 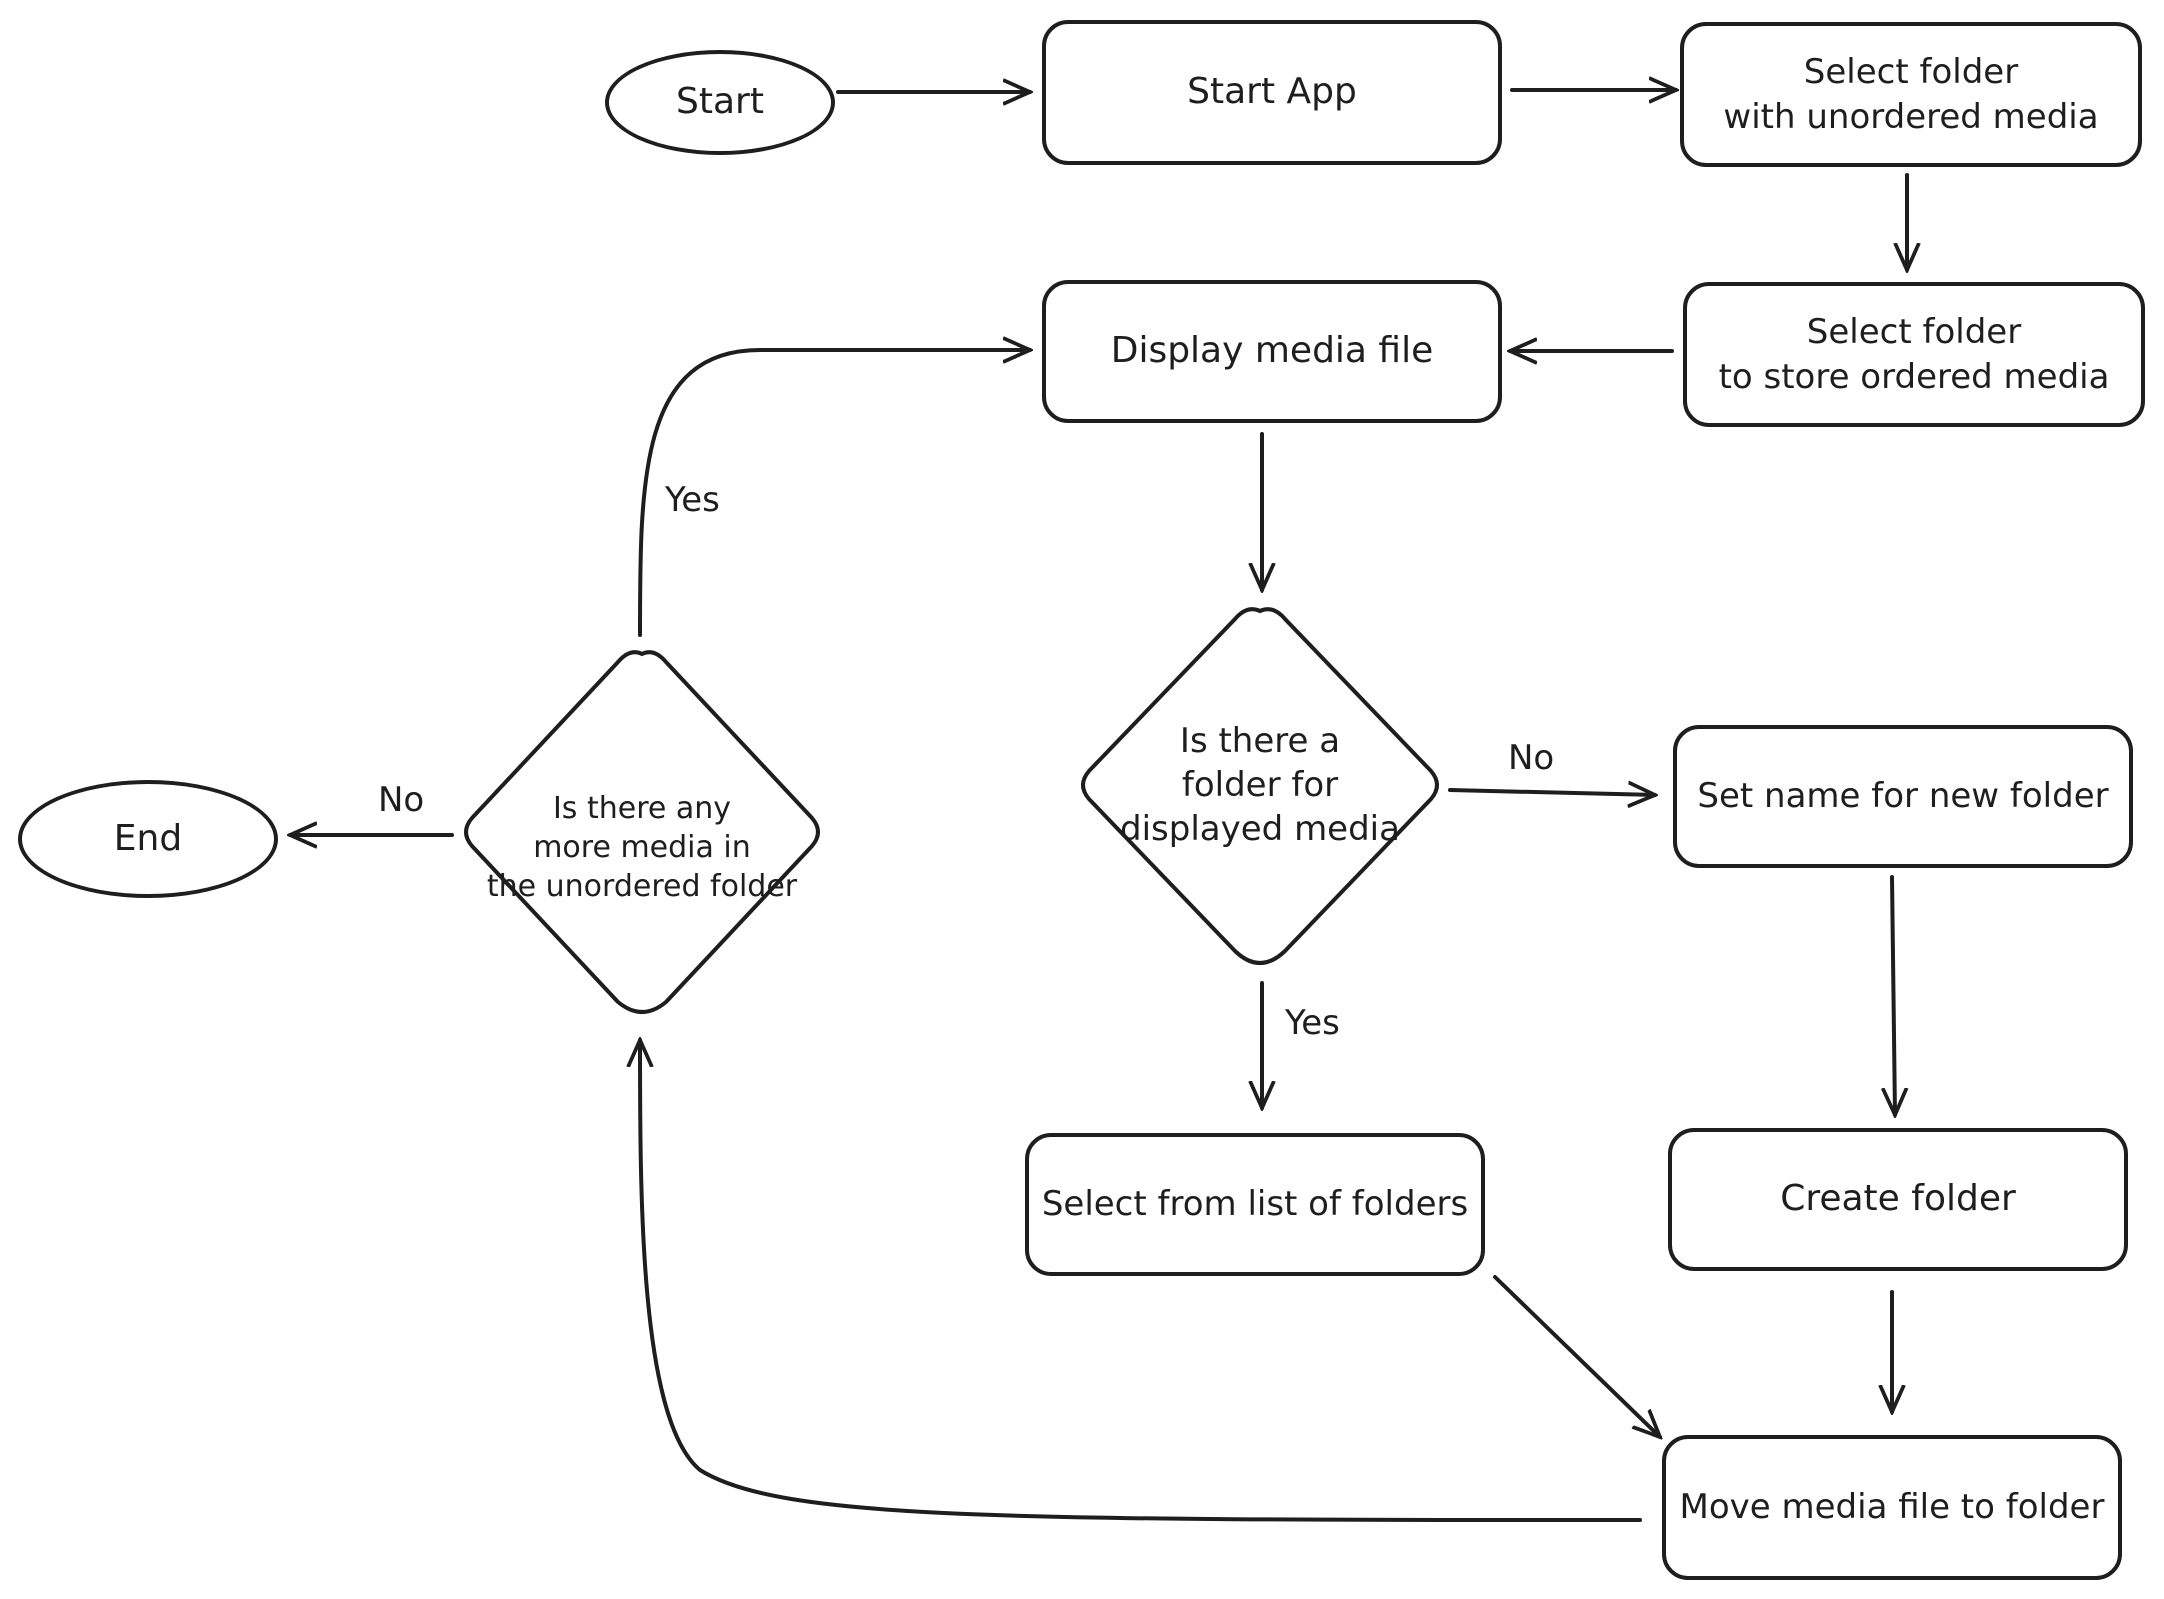 I want to click on arrow-select-list-to-move, so click(x=1576, y=1356).